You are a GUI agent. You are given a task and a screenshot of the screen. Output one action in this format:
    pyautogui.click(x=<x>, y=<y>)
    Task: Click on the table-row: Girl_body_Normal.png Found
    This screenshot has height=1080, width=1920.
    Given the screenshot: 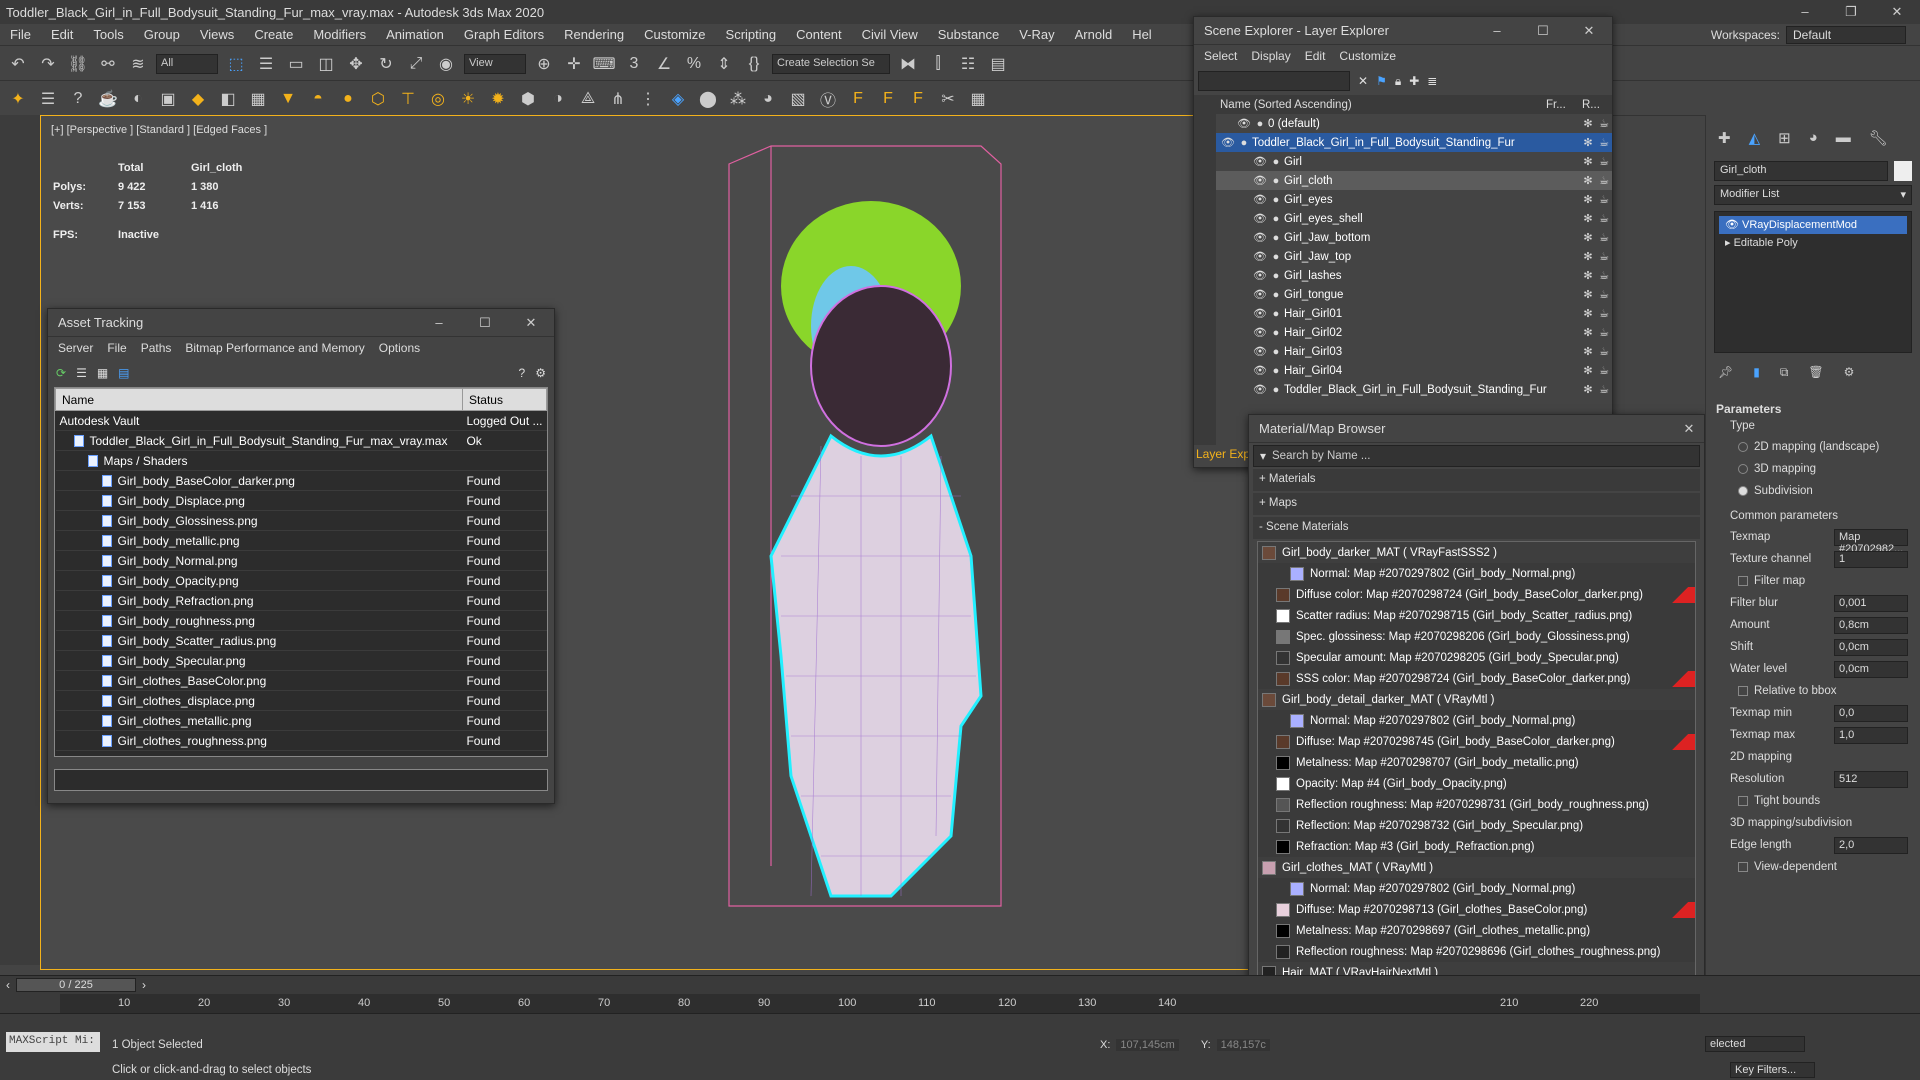 What is the action you would take?
    pyautogui.click(x=301, y=560)
    